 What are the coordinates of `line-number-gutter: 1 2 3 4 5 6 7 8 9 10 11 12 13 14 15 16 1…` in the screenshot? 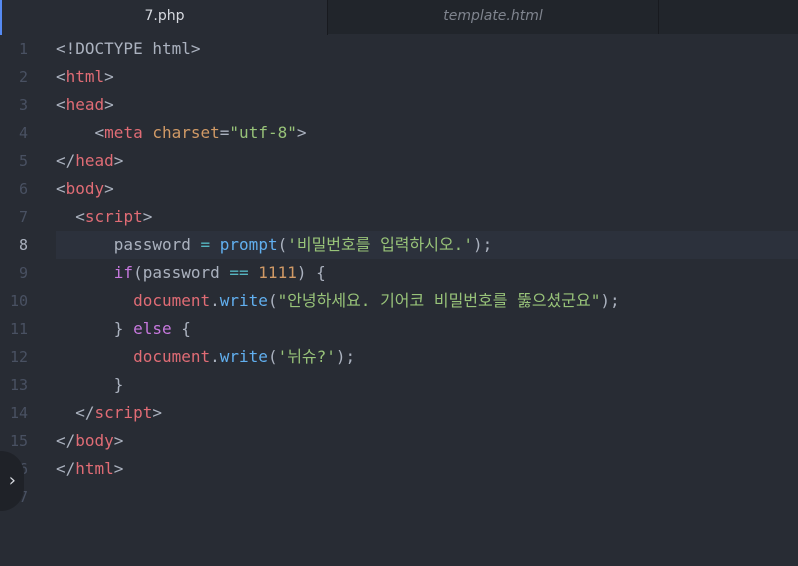 It's located at (24, 273).